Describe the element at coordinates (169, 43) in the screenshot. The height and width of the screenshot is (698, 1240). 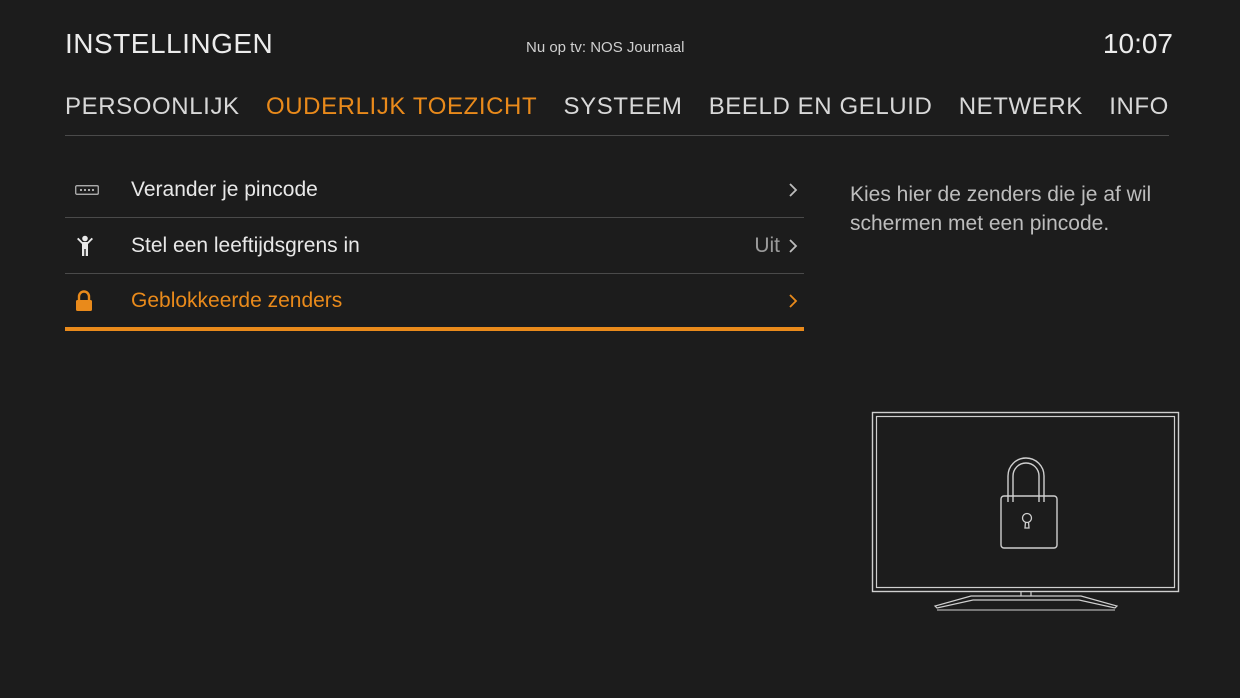
I see `page-title: INSTELLINGEN` at that location.